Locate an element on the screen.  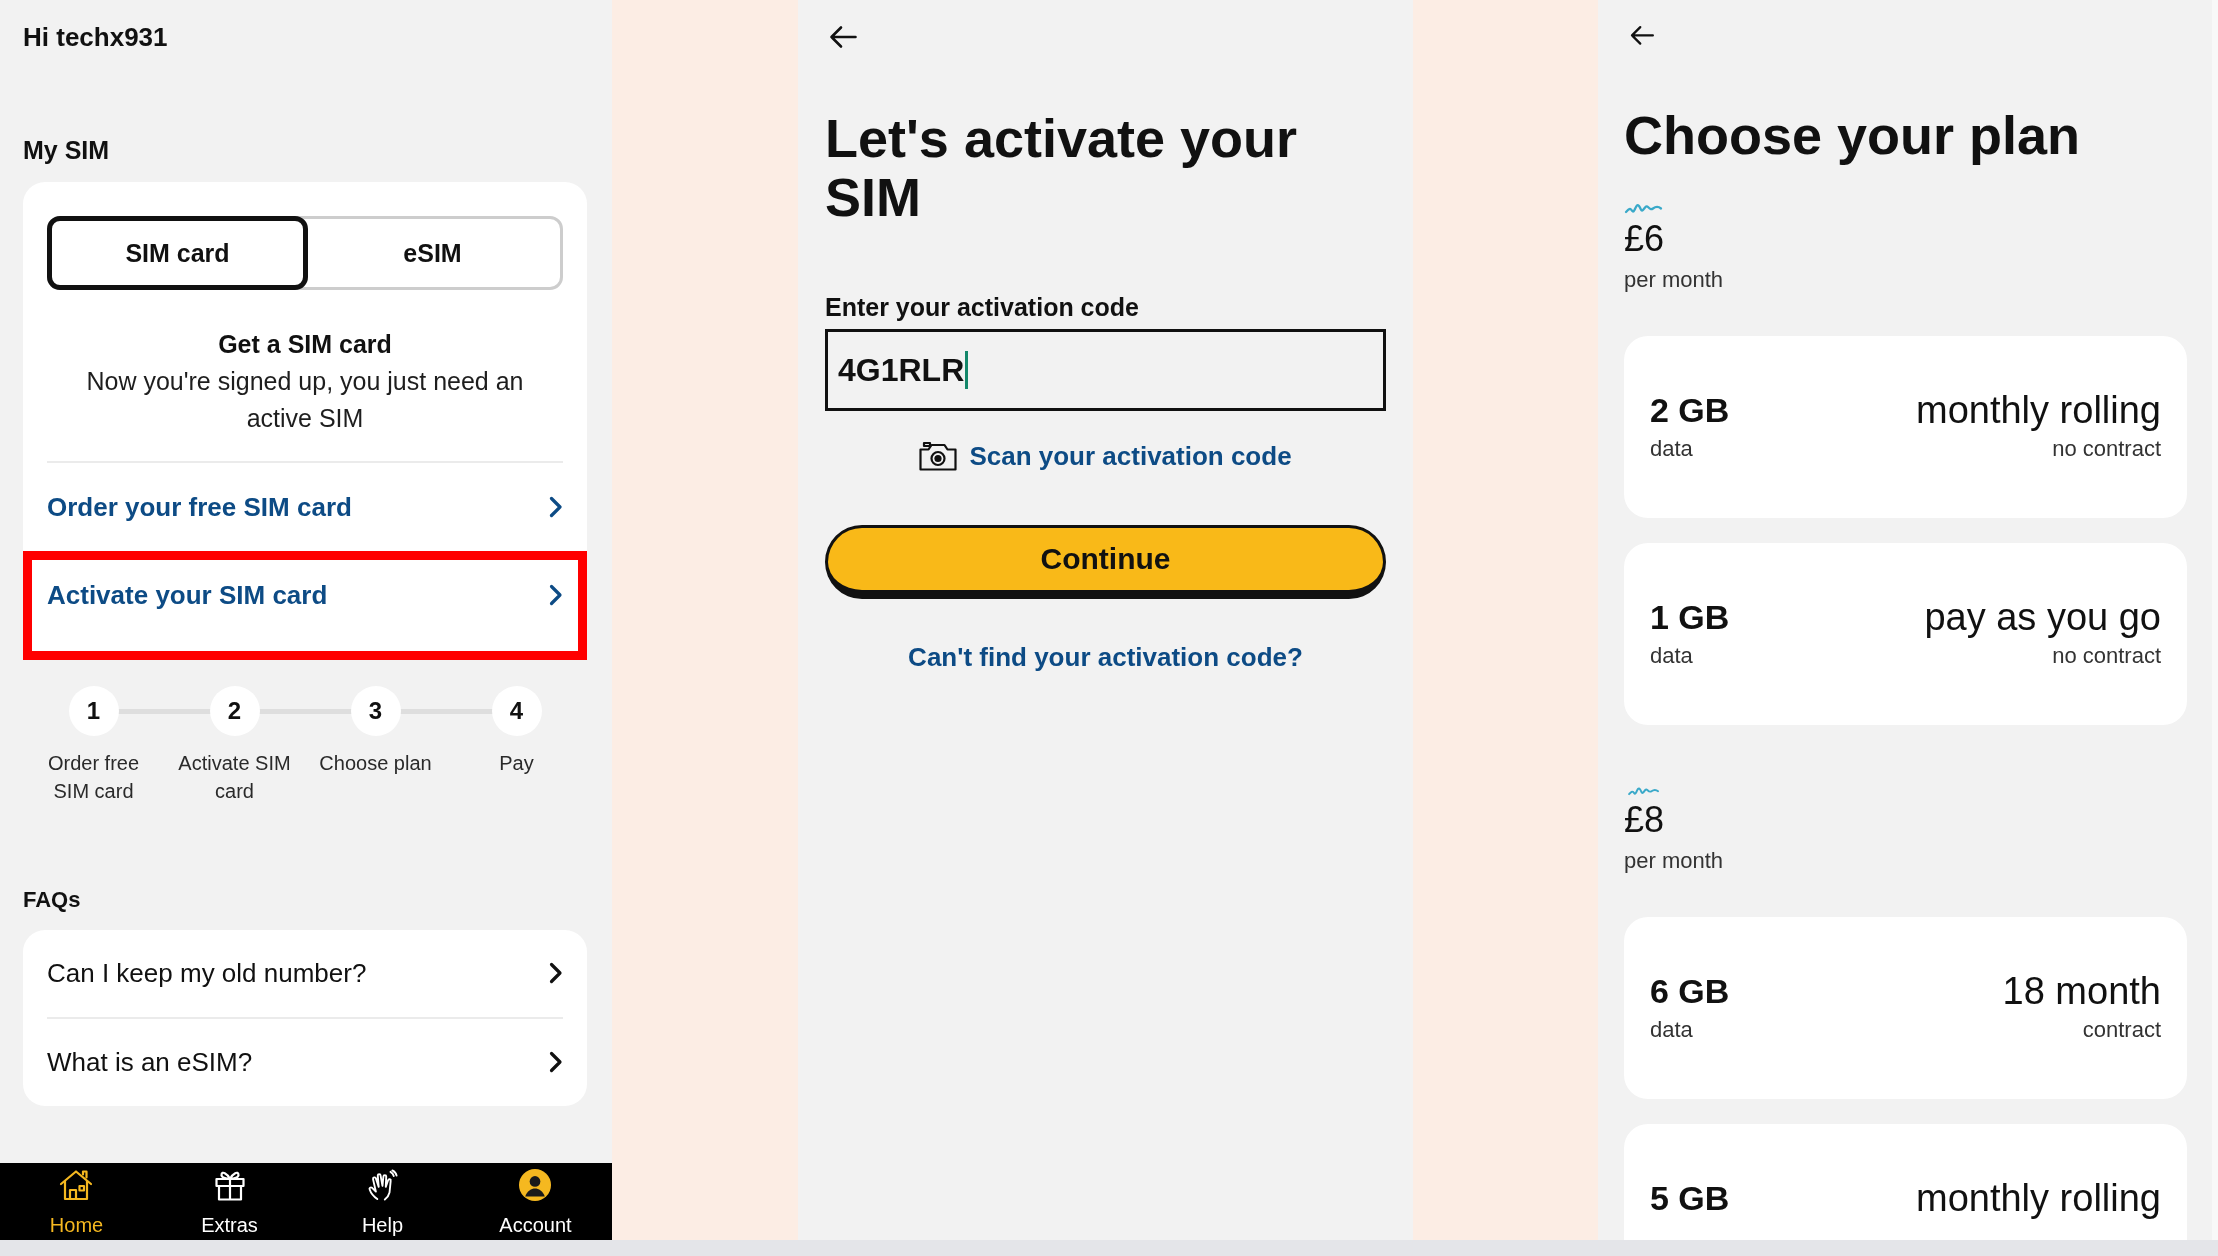
avatar-icon is located at coordinates (535, 1185).